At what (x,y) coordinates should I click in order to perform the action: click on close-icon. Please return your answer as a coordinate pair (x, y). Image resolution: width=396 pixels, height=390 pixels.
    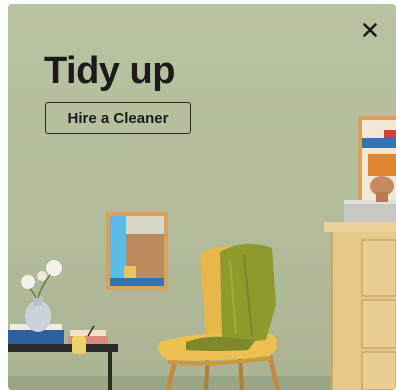
    Looking at the image, I should click on (370, 30).